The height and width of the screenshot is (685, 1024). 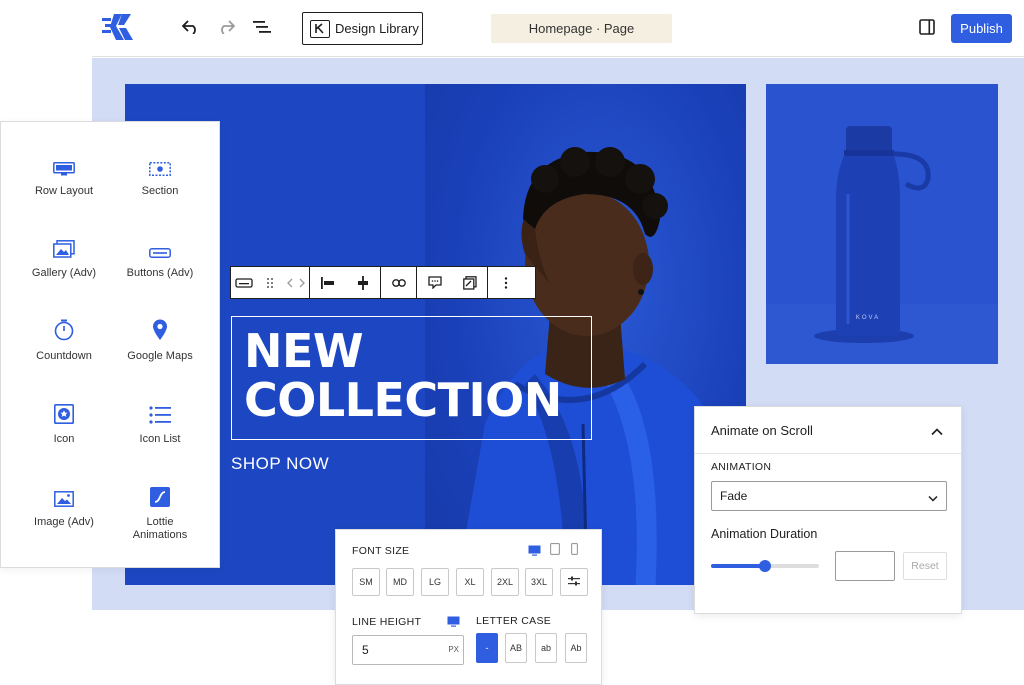 I want to click on buttons-icon, so click(x=160, y=245).